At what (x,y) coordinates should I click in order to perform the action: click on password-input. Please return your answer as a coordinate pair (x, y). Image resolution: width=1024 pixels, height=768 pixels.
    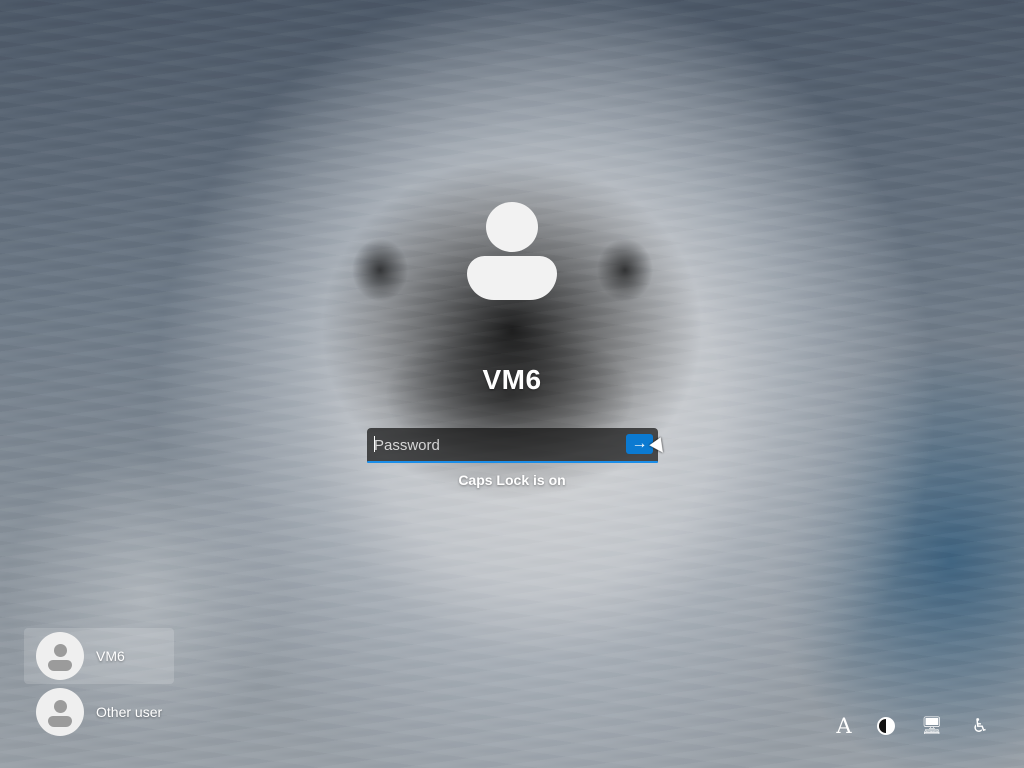
    Looking at the image, I should click on (512, 445).